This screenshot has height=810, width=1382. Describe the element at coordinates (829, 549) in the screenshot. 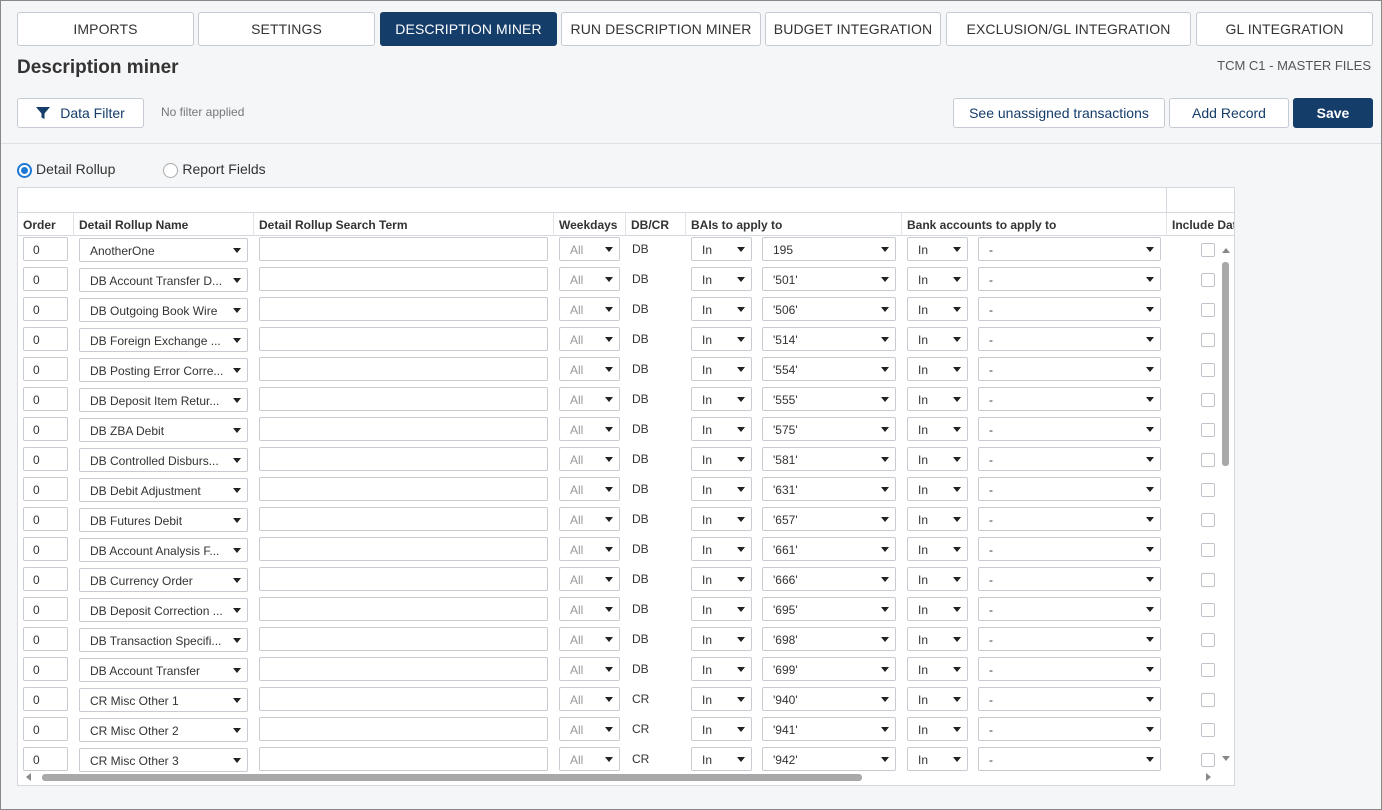

I see `bai-value-select: '661'` at that location.